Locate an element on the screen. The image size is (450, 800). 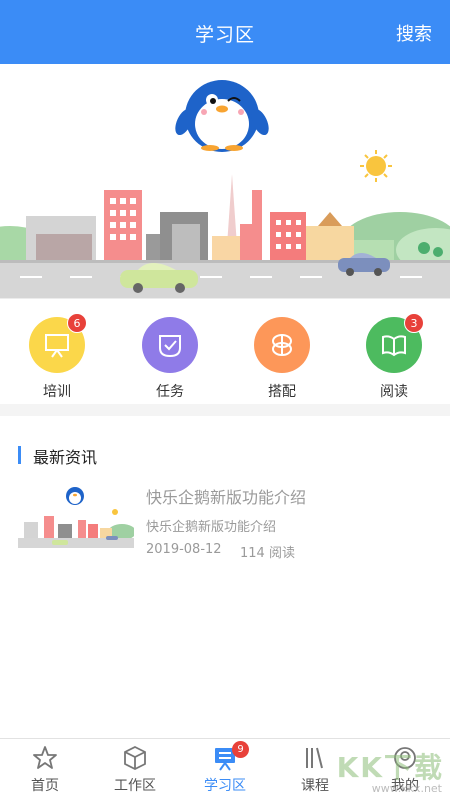
article-views: 114 阅读 is located at coordinates (267, 553).